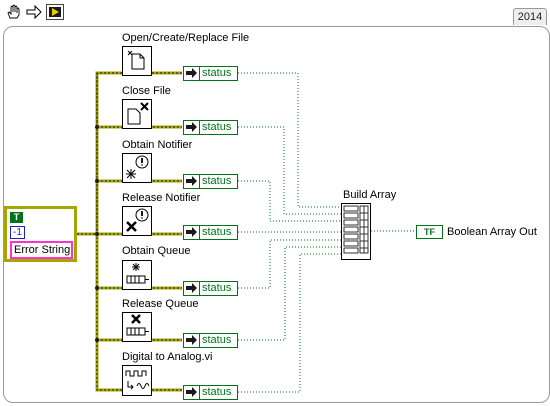 The width and height of the screenshot is (550, 406). What do you see at coordinates (156, 251) in the screenshot?
I see `node-label-obtain-queue: Obtain Queue` at bounding box center [156, 251].